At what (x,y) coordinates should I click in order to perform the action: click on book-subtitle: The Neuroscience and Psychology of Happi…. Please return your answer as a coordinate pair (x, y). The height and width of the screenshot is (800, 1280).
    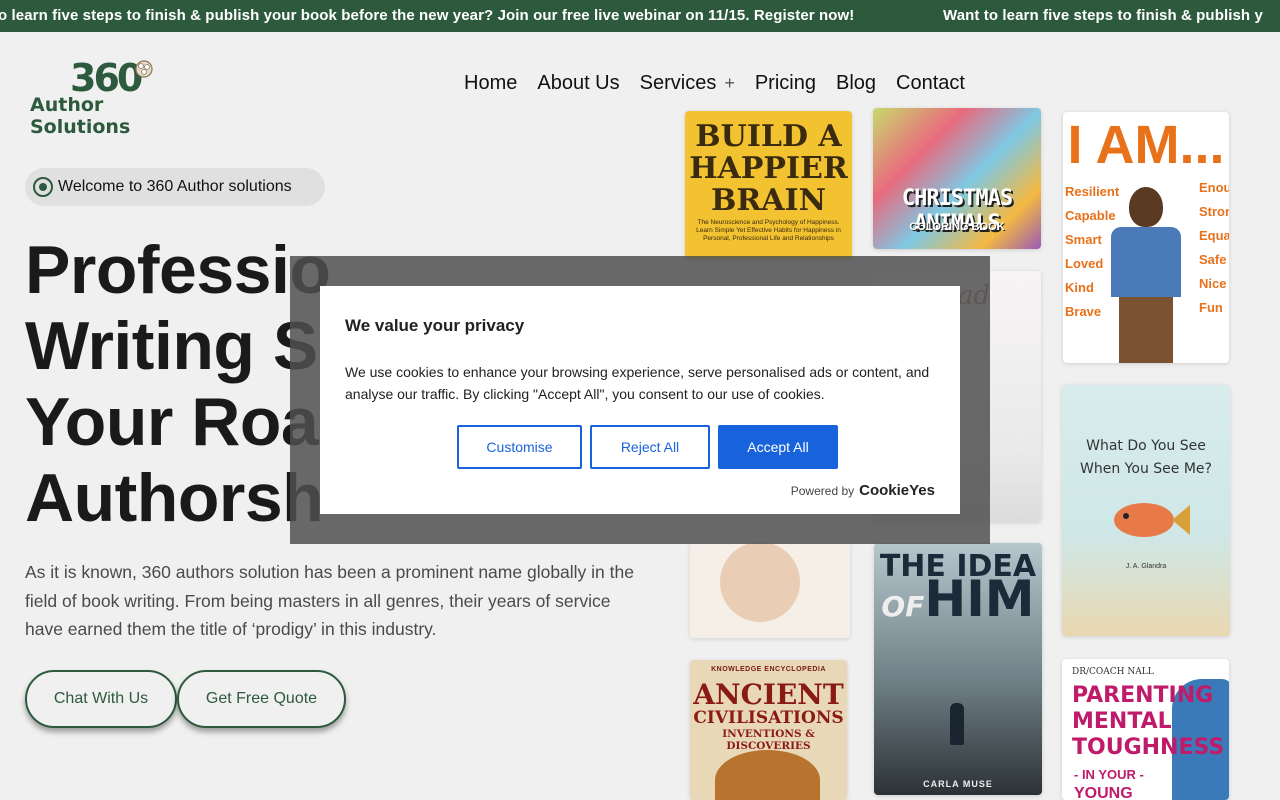
    Looking at the image, I should click on (768, 230).